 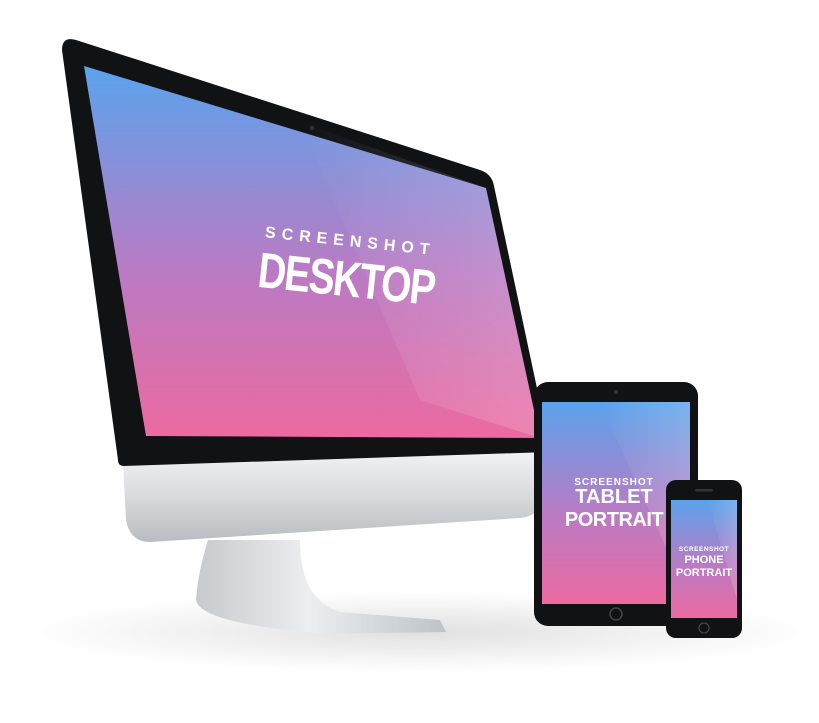 I want to click on desktop-stand, so click(x=321, y=587).